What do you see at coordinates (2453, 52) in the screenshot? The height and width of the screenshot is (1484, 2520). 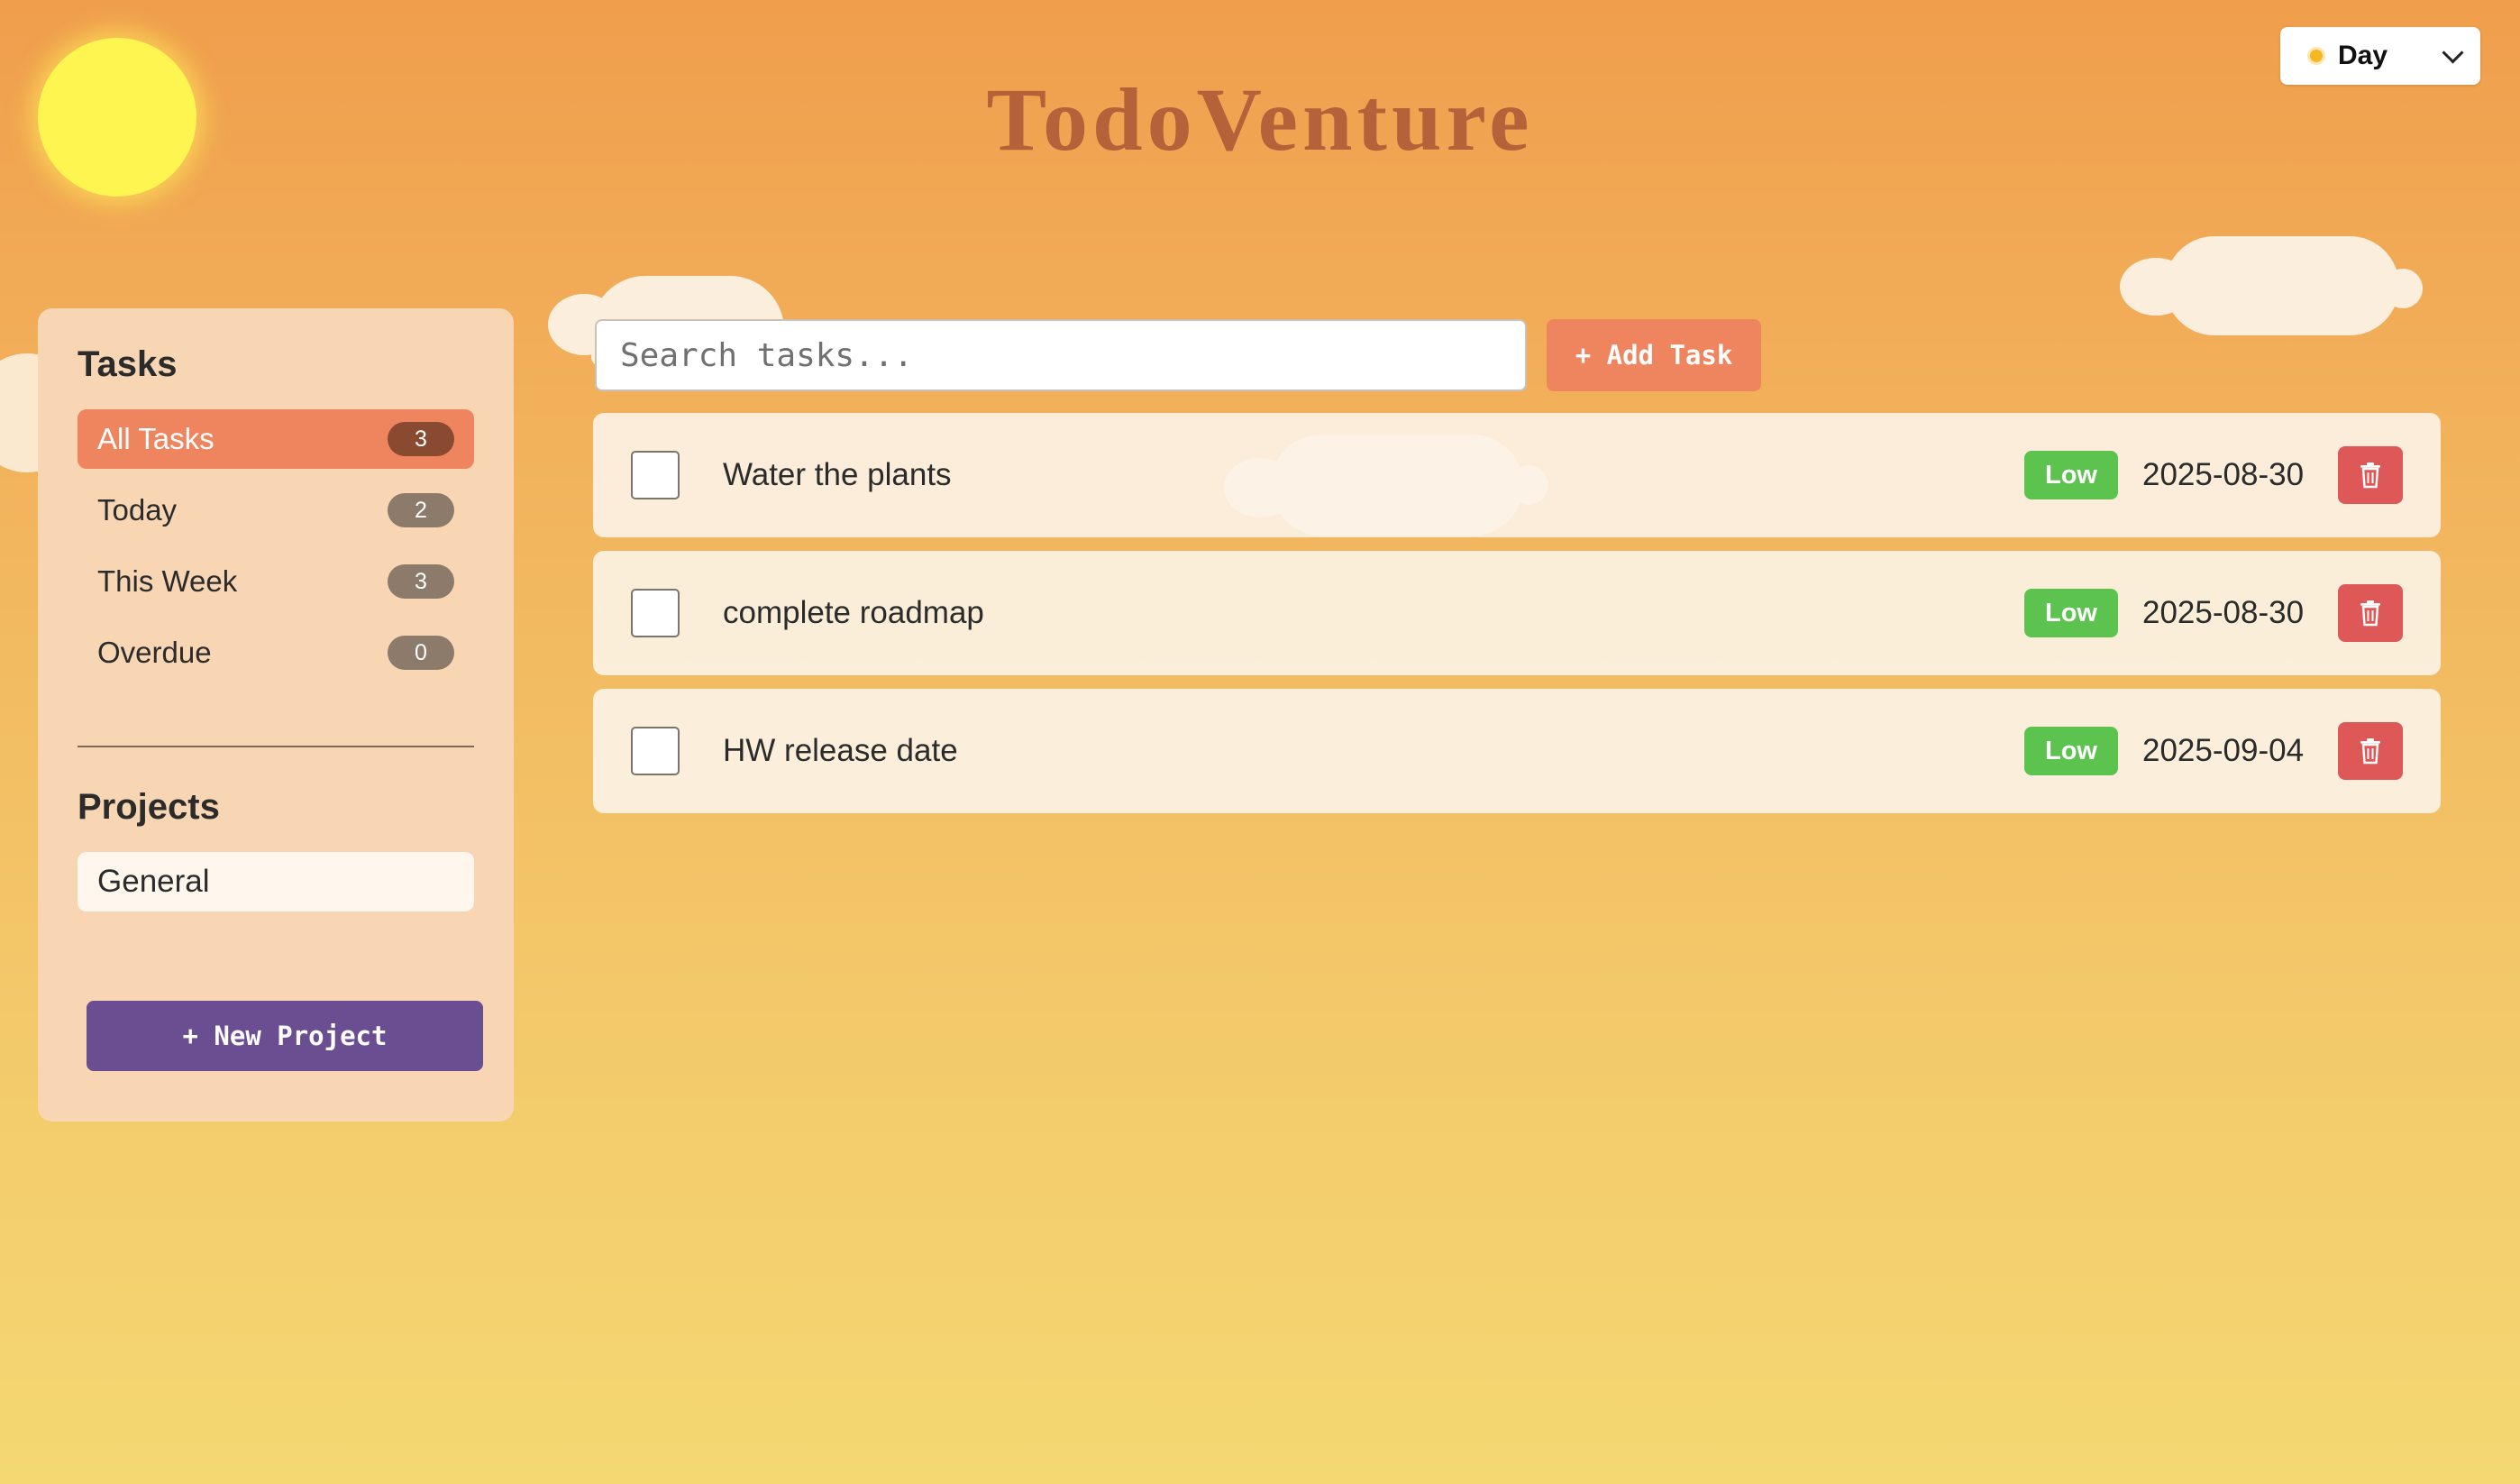 I see `chevron-down-icon` at bounding box center [2453, 52].